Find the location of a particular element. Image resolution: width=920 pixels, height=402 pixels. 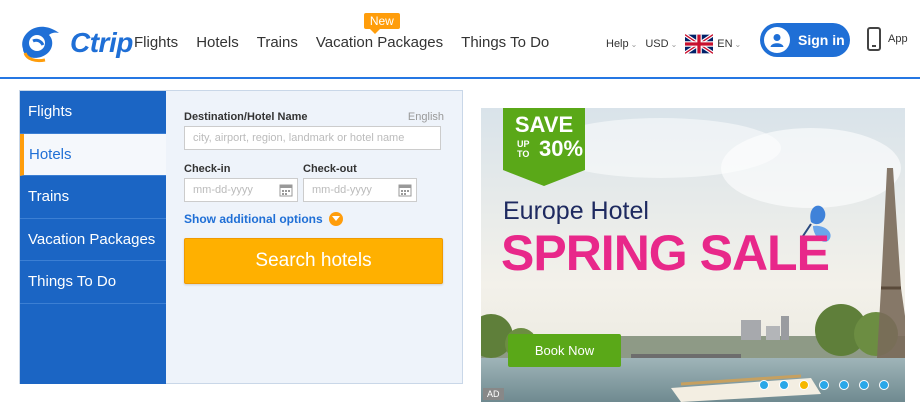

ad-tag: AD is located at coordinates (493, 394).